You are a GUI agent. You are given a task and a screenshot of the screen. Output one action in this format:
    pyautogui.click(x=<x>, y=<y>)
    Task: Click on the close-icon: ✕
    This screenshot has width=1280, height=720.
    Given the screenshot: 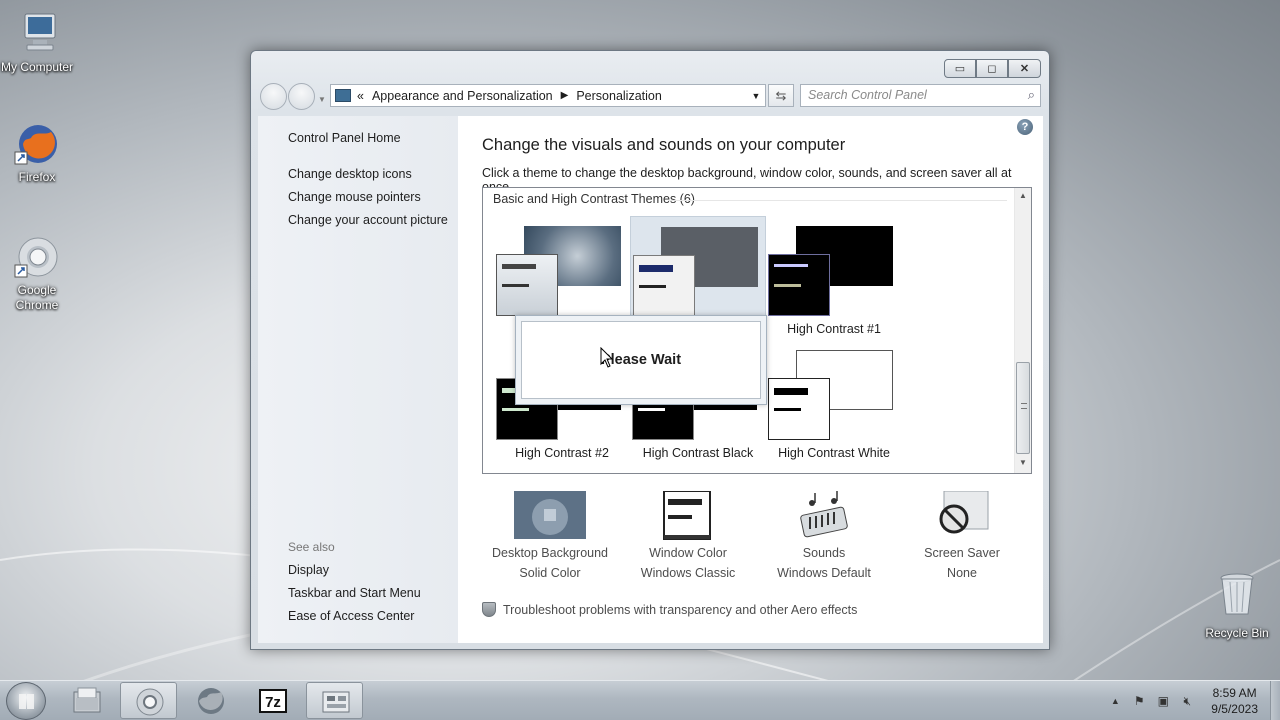 What is the action you would take?
    pyautogui.click(x=1024, y=69)
    